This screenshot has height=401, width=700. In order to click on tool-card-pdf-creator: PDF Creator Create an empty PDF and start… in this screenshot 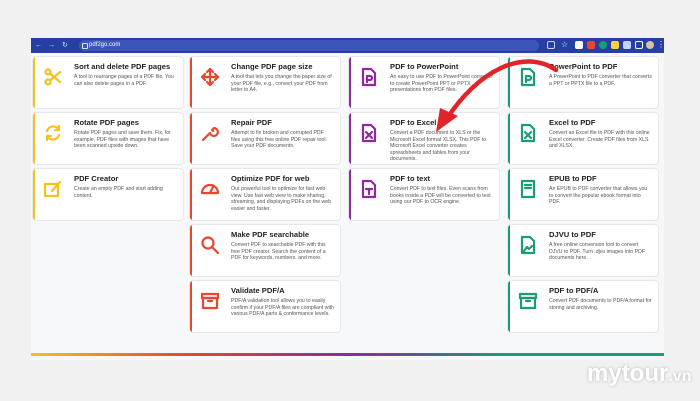, I will do `click(108, 194)`.